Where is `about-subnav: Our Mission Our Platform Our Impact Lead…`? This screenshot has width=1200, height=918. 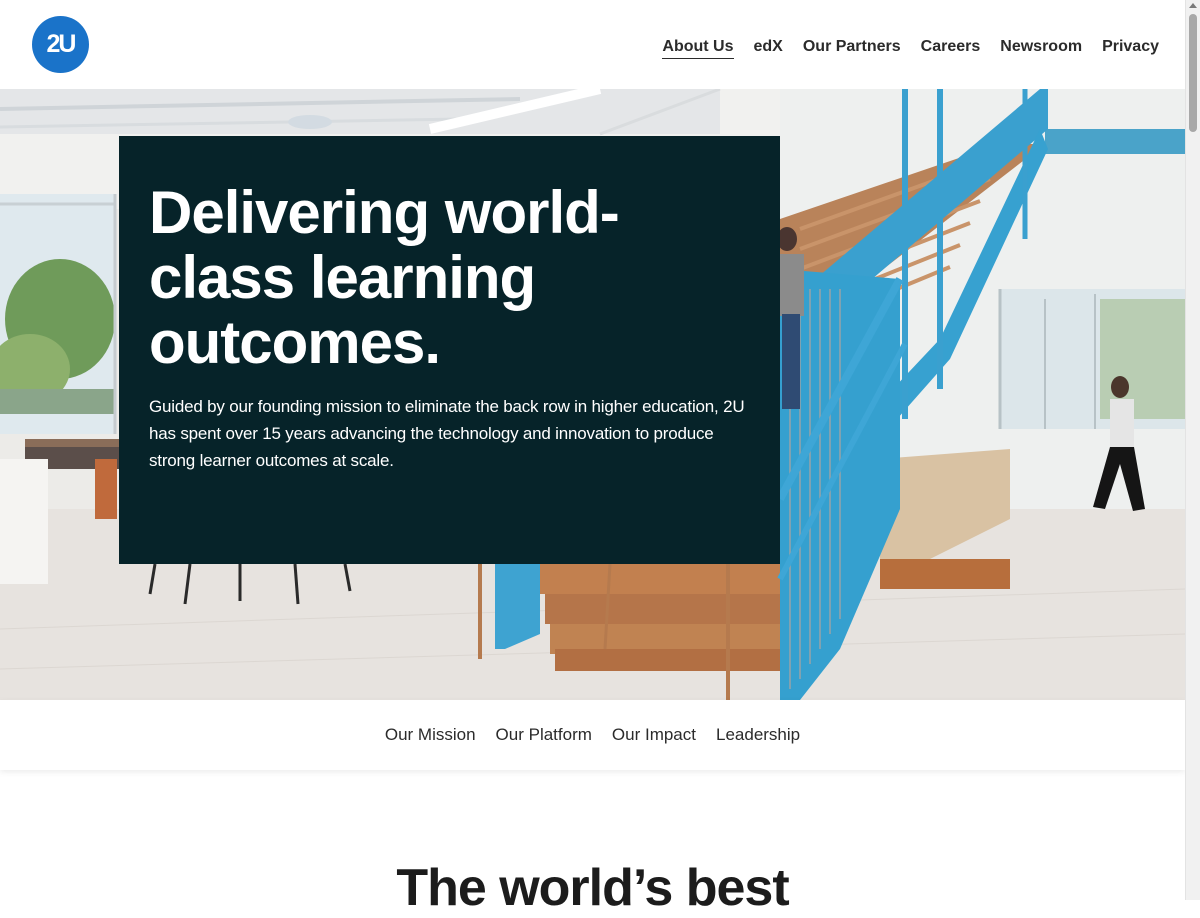 about-subnav: Our Mission Our Platform Our Impact Lead… is located at coordinates (592, 735).